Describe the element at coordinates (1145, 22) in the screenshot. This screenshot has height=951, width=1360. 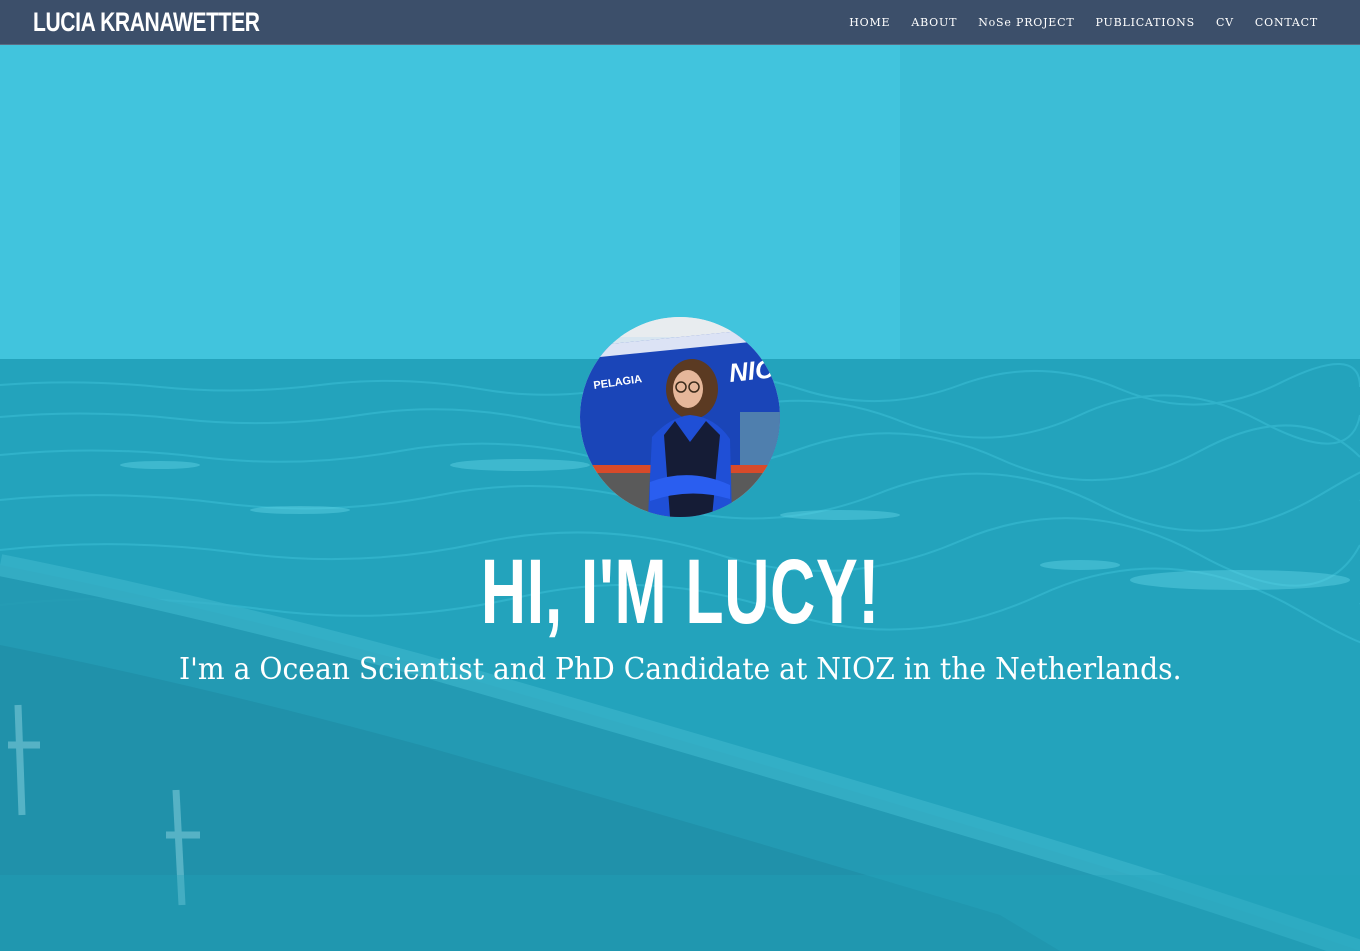
I see `nav-link-publications: PUBLICATIONS` at that location.